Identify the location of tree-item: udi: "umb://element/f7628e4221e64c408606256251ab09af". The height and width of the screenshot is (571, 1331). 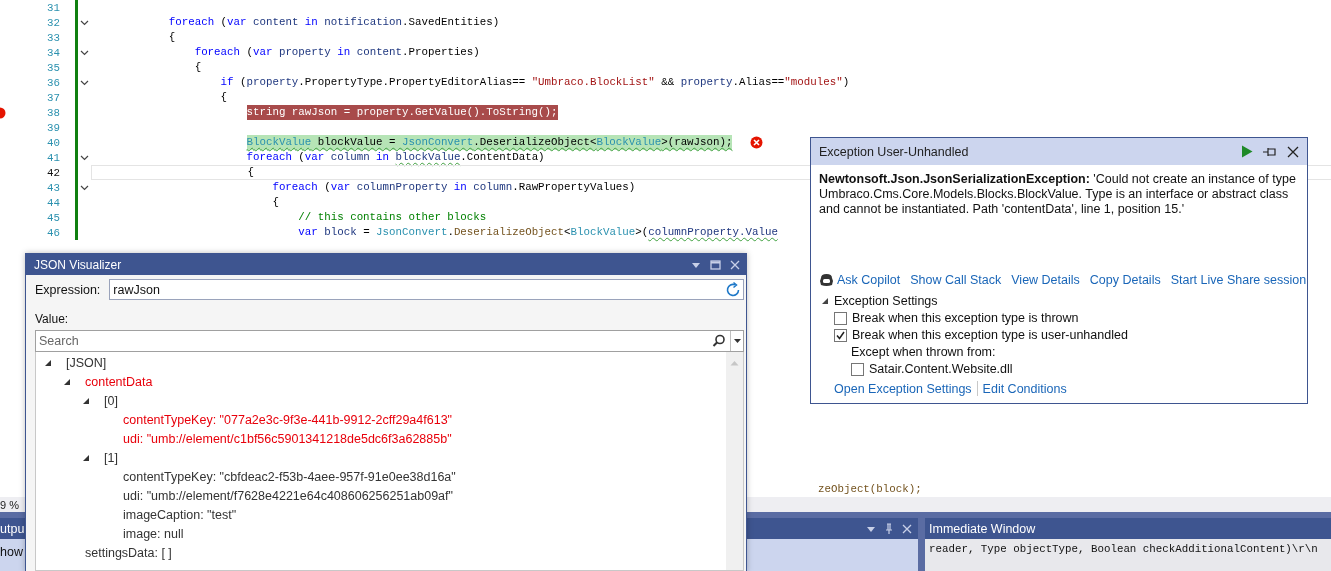
(288, 495).